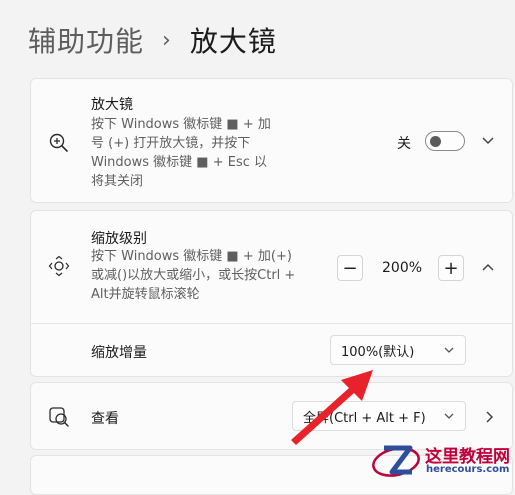 Image resolution: width=515 pixels, height=495 pixels. What do you see at coordinates (350, 268) in the screenshot?
I see `zoom-decrease-button: −` at bounding box center [350, 268].